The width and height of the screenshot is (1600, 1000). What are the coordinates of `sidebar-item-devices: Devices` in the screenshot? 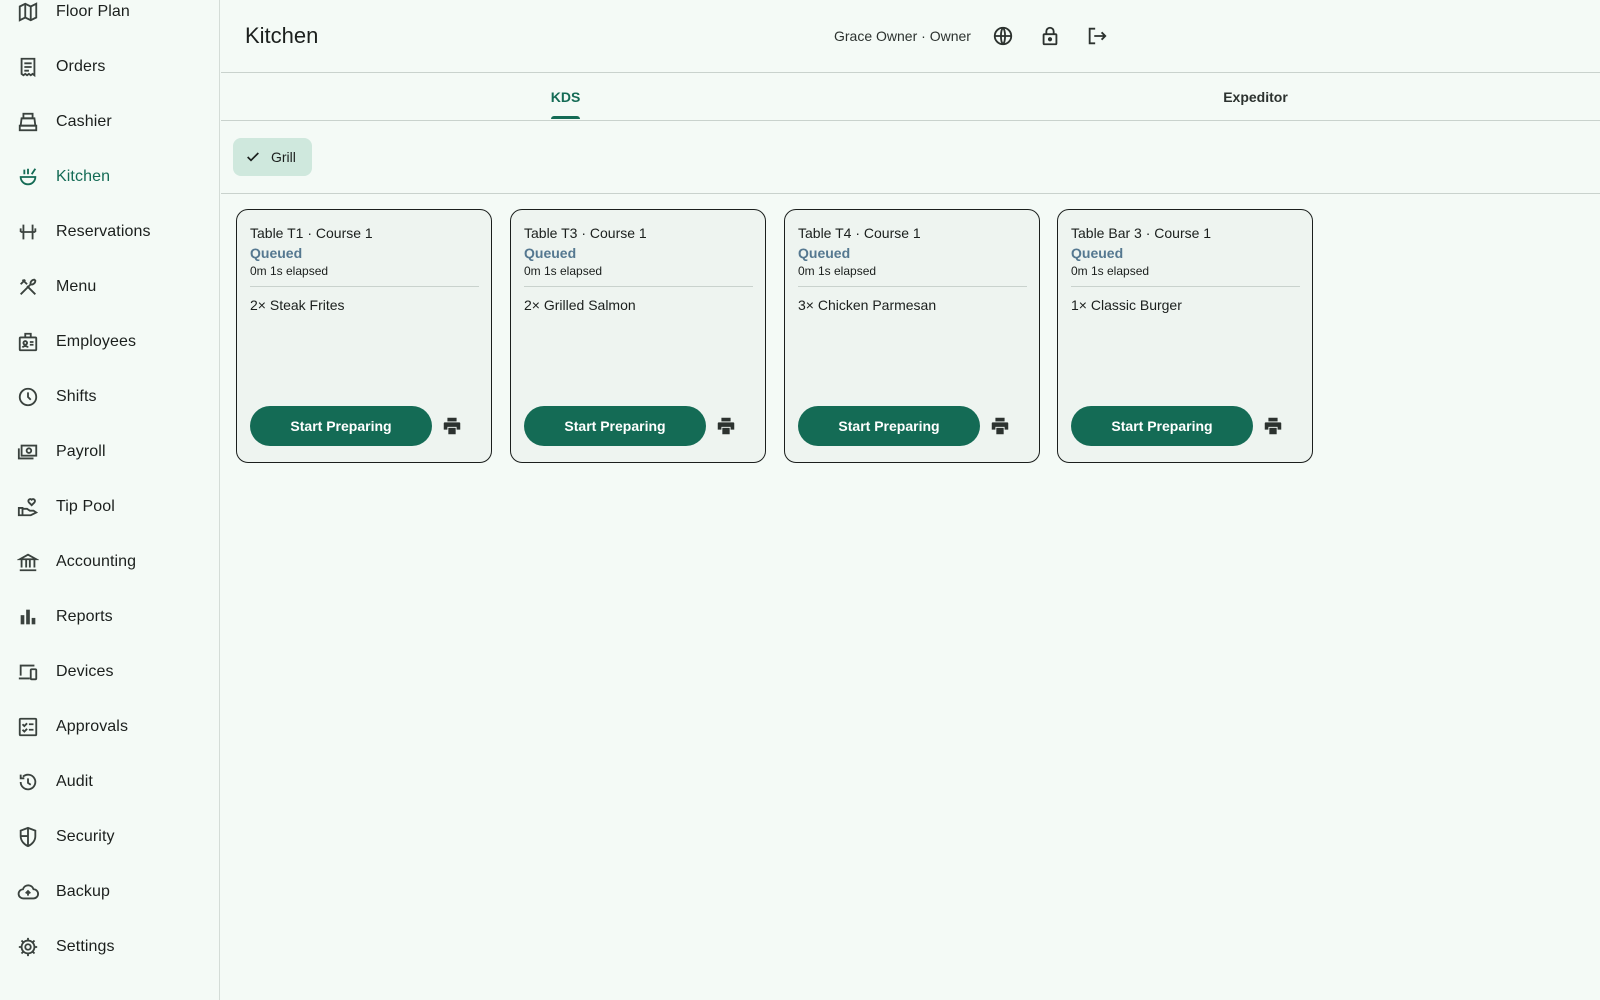 It's located at (110, 672).